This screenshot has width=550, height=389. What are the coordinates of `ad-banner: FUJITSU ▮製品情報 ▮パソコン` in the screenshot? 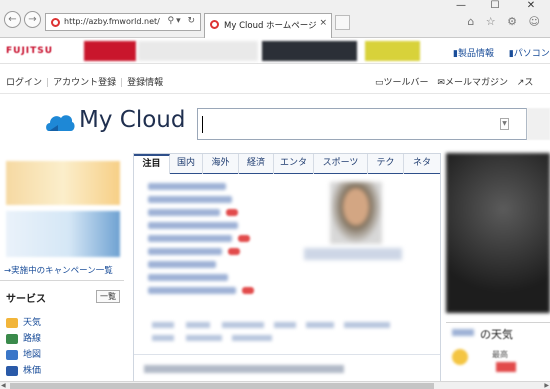 It's located at (275, 51).